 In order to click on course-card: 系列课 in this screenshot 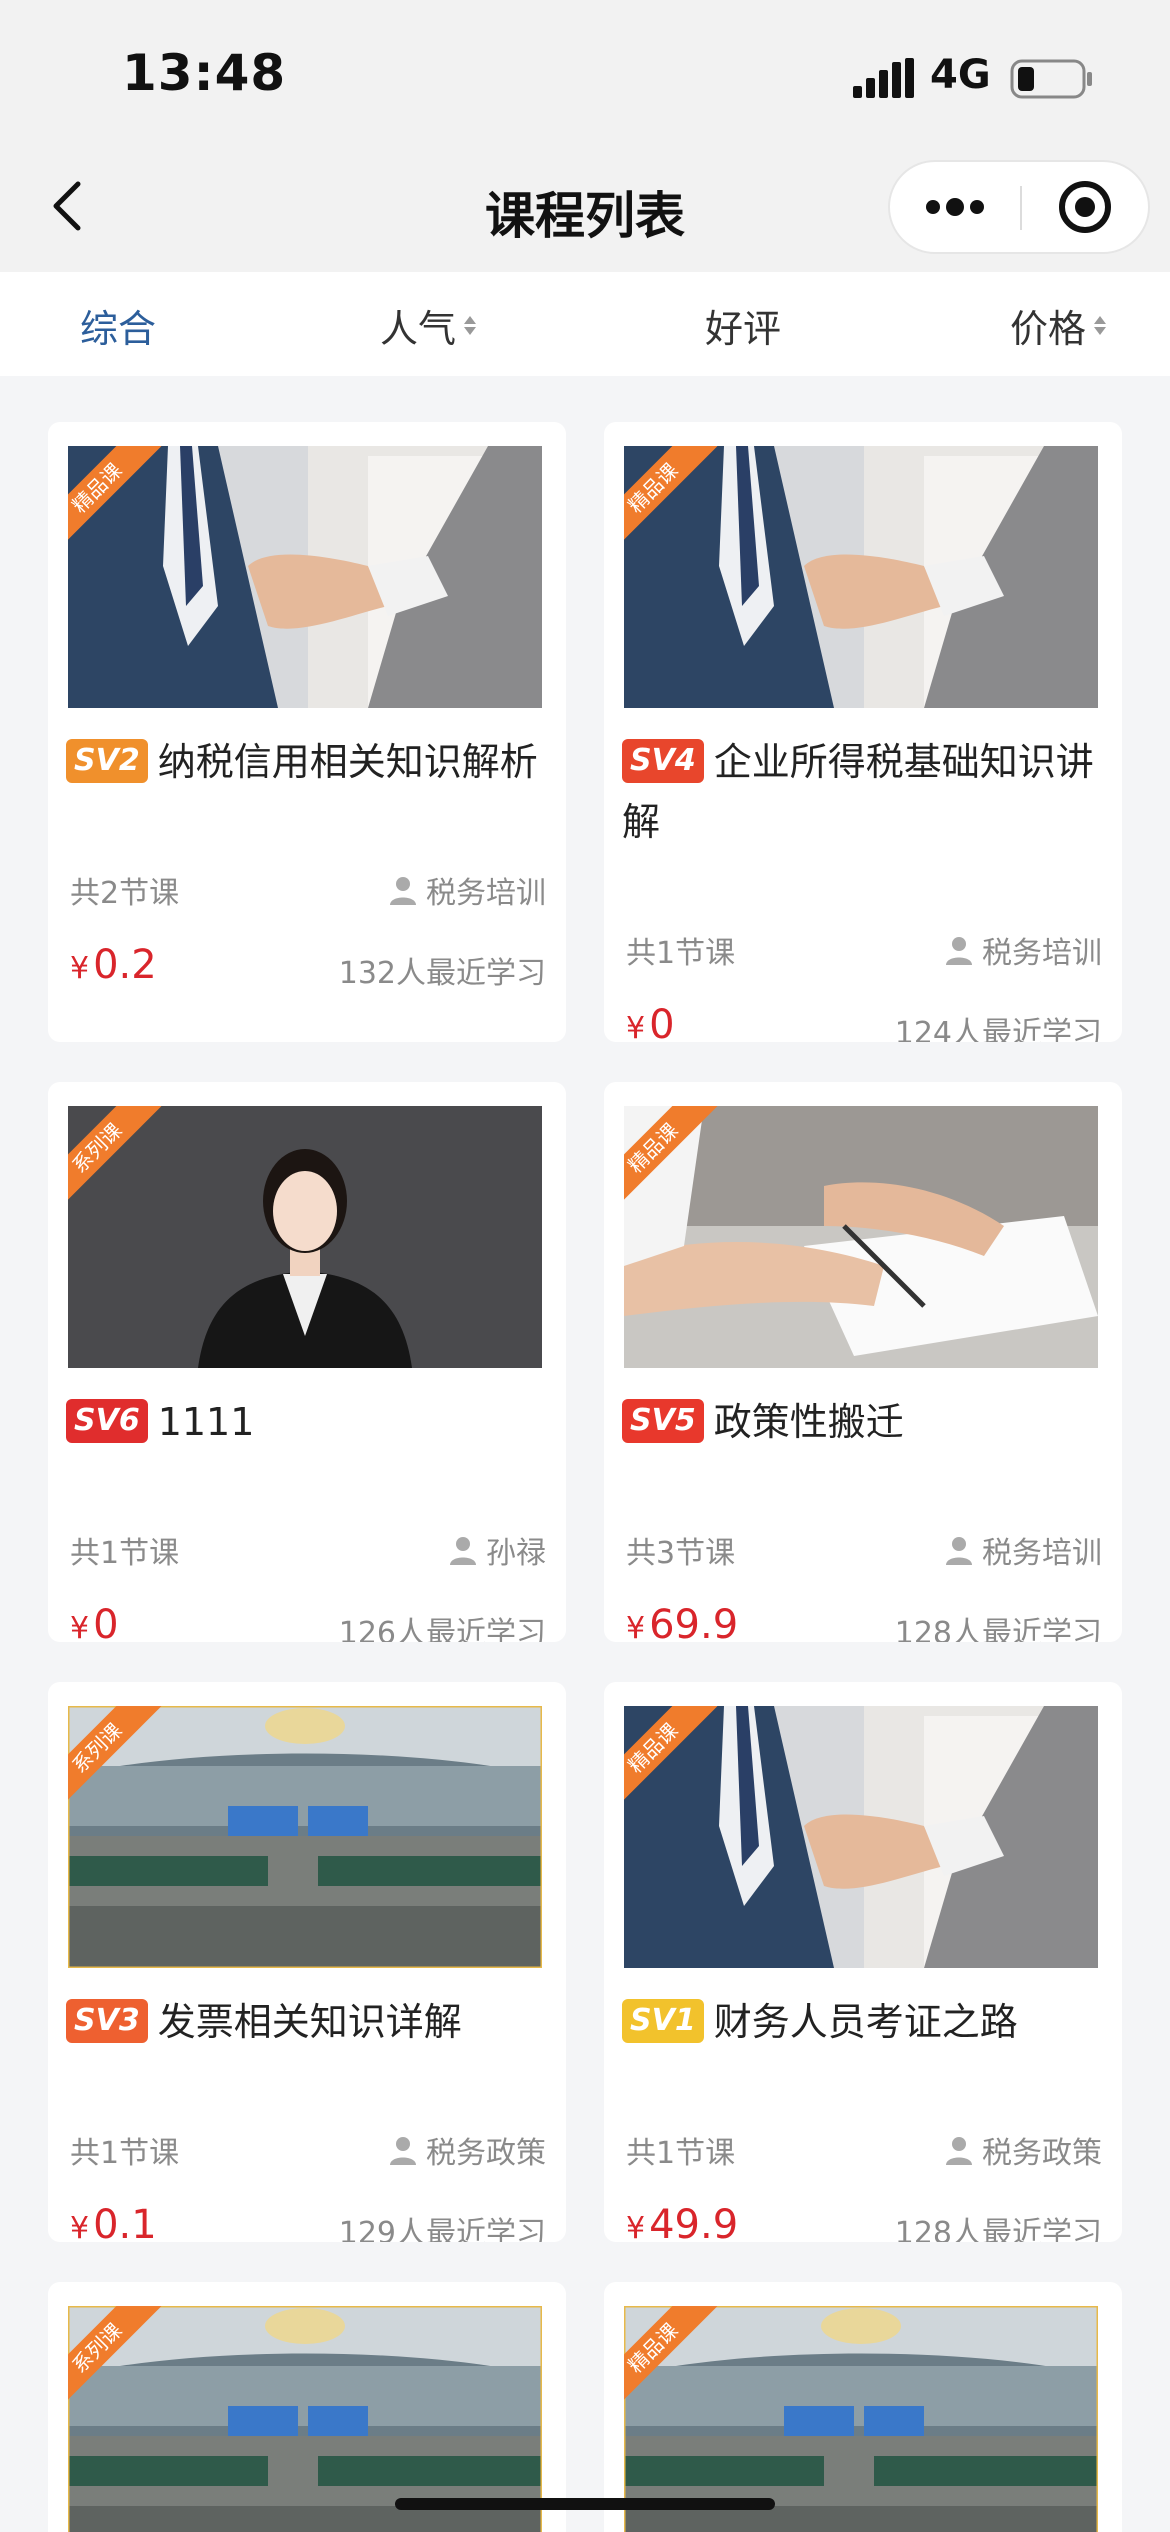, I will do `click(307, 2407)`.